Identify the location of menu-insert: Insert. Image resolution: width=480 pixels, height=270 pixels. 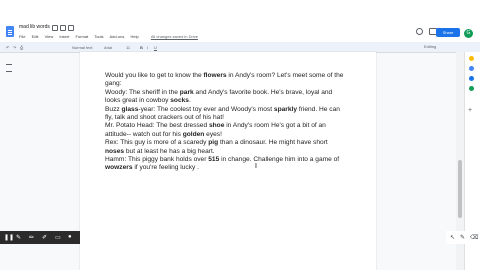
(64, 36).